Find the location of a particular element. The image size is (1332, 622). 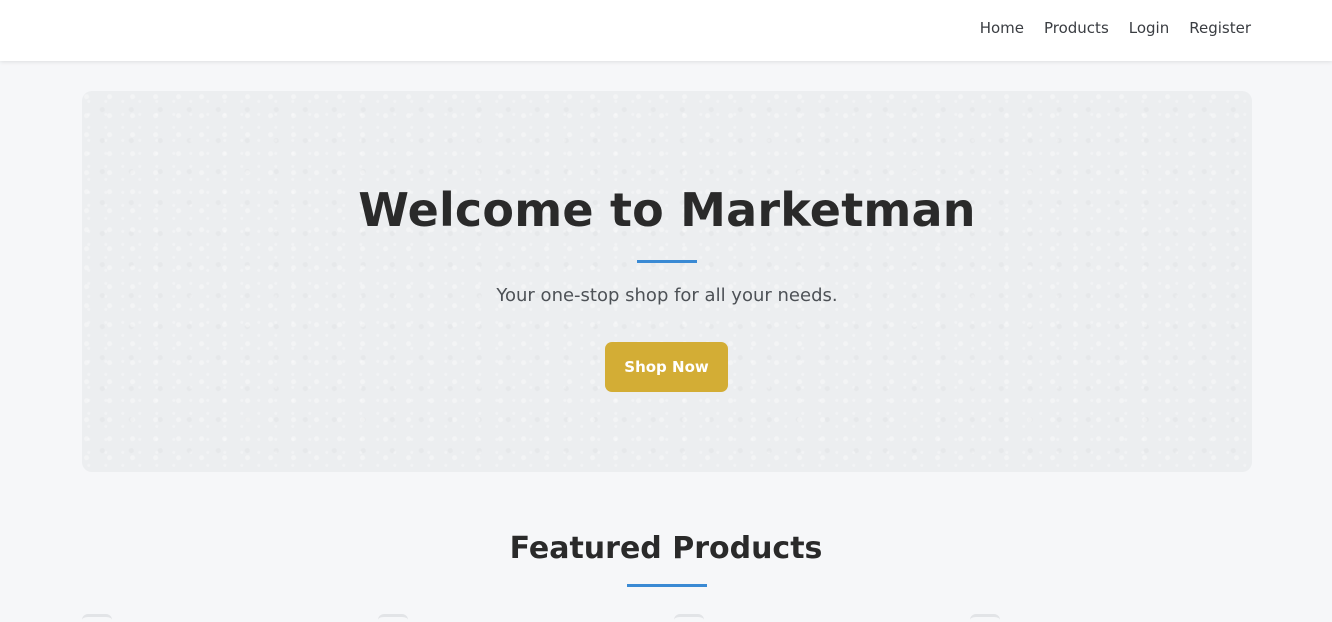

nav-link-register: Register is located at coordinates (1220, 28).